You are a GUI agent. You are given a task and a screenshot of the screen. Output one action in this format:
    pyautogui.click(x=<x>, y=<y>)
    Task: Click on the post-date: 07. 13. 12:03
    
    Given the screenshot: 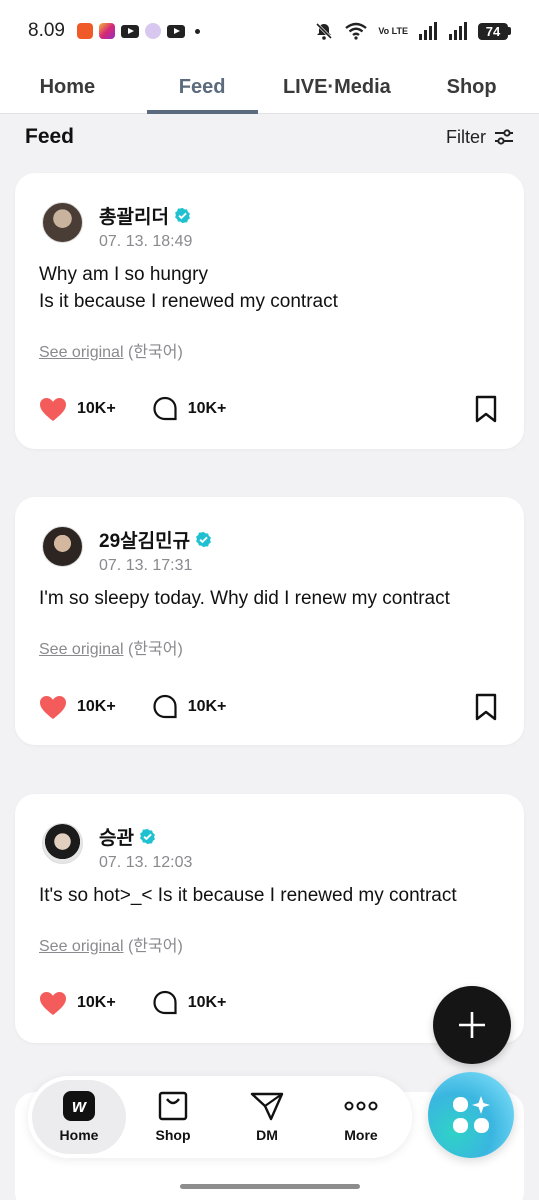 What is the action you would take?
    pyautogui.click(x=146, y=862)
    